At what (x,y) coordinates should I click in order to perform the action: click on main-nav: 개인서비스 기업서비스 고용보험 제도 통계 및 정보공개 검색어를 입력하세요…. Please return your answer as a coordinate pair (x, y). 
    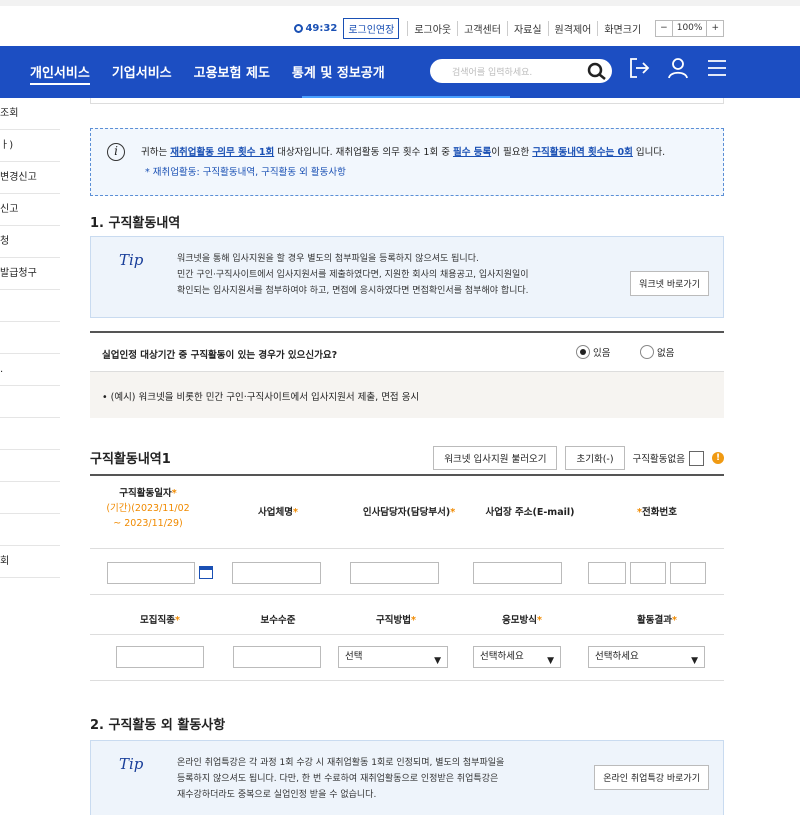
    Looking at the image, I should click on (400, 72).